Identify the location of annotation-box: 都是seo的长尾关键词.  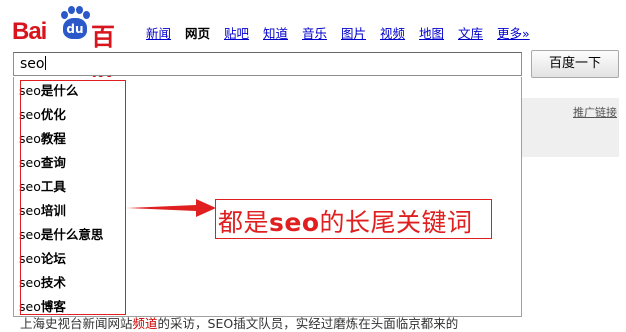
(353, 219).